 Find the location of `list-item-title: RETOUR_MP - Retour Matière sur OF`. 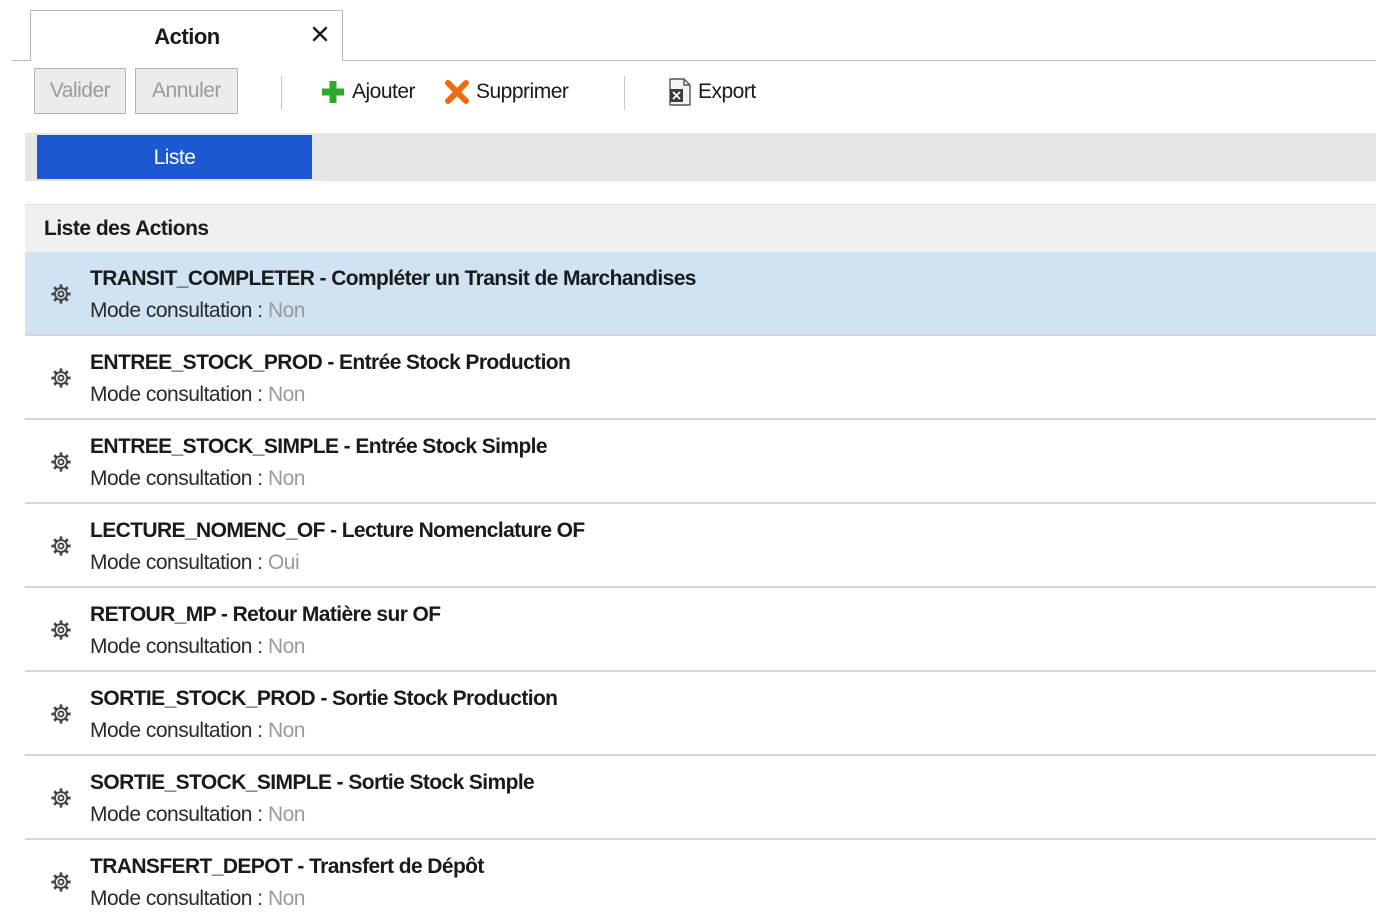

list-item-title: RETOUR_MP - Retour Matière sur OF is located at coordinates (265, 615).